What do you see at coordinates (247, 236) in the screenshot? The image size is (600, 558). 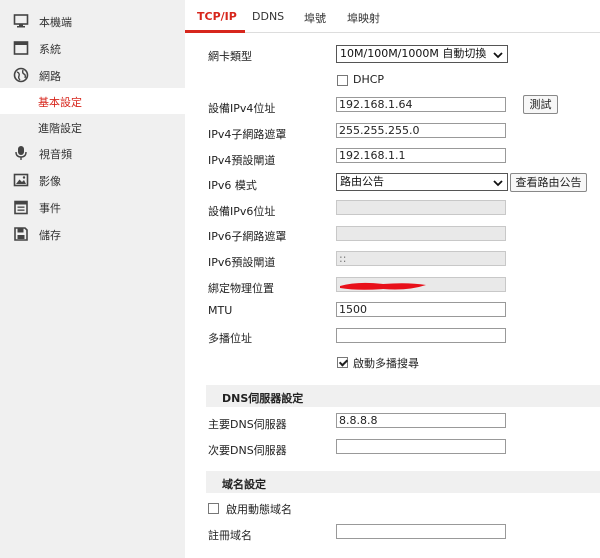 I see `ipv6-mask-label: IPv6子網路遮罩` at bounding box center [247, 236].